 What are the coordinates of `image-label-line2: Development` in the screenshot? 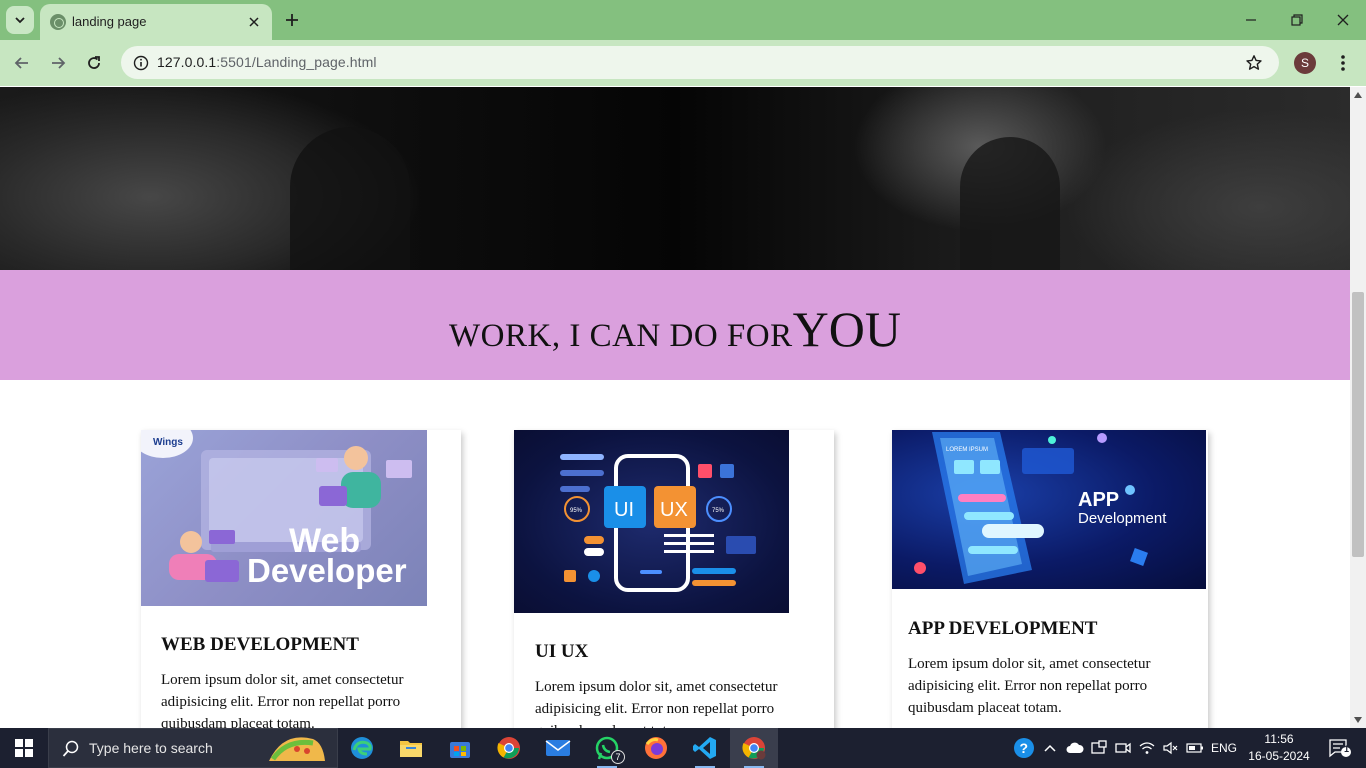 It's located at (1122, 518).